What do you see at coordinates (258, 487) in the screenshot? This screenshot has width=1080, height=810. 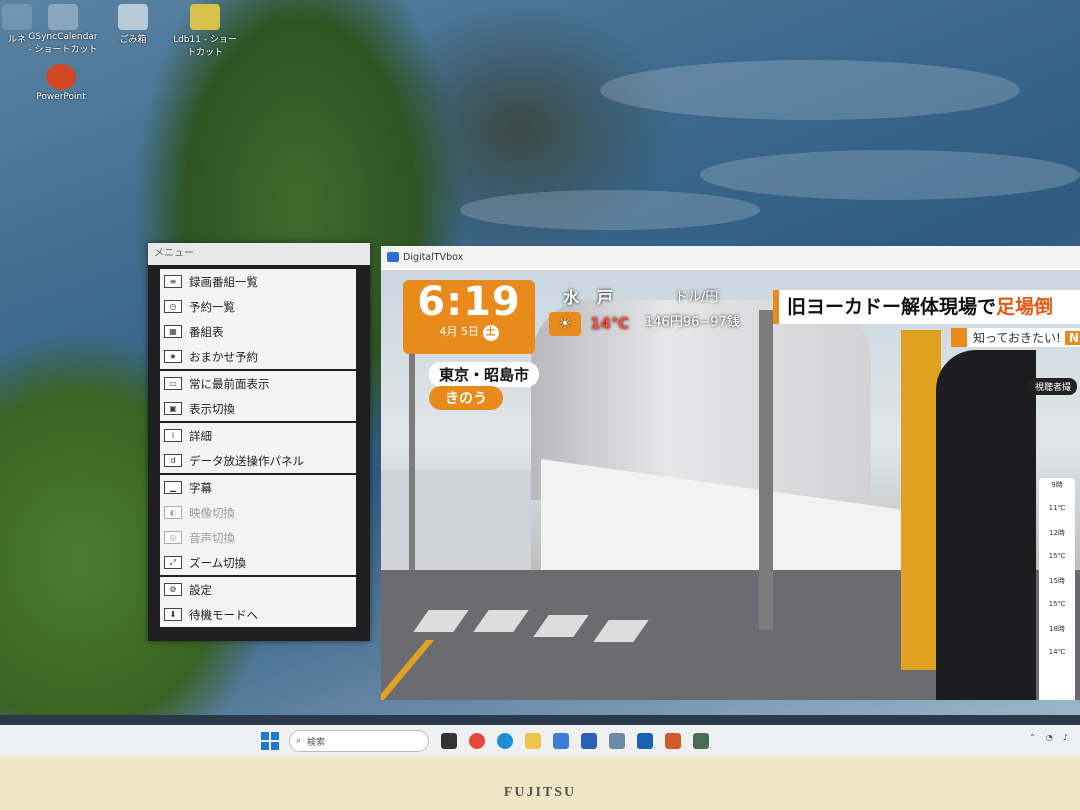 I see `menu-item-subtitles: ▁ 字幕` at bounding box center [258, 487].